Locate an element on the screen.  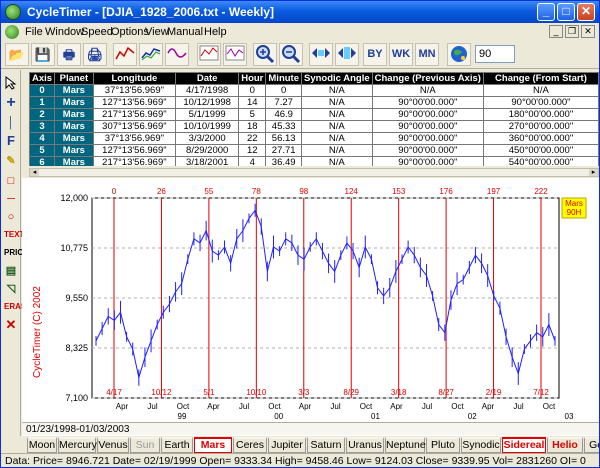
change-start-cell: 270°00'00.000" is located at coordinates (540, 126).